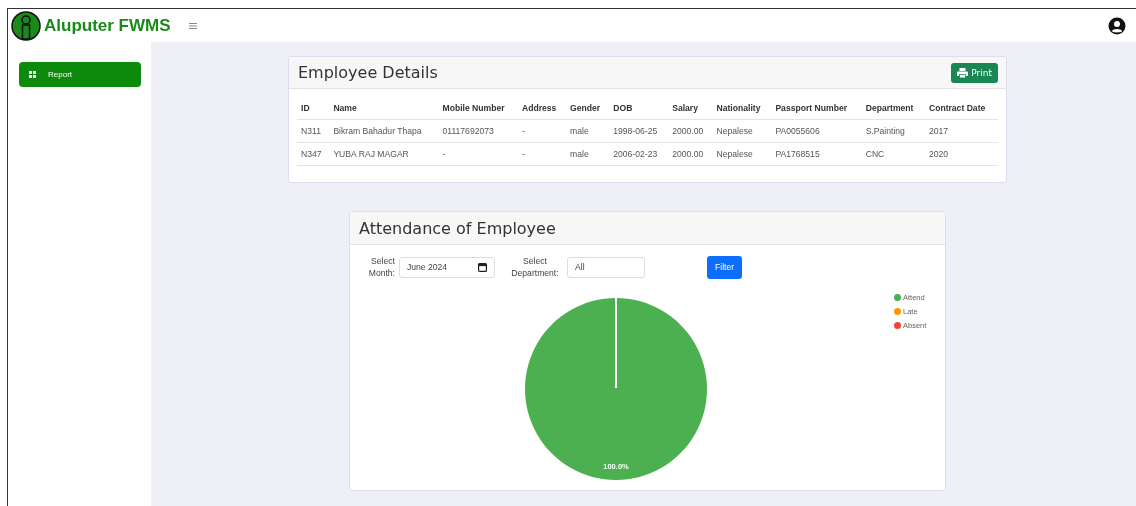  I want to click on table-cell: N311, so click(313, 131).